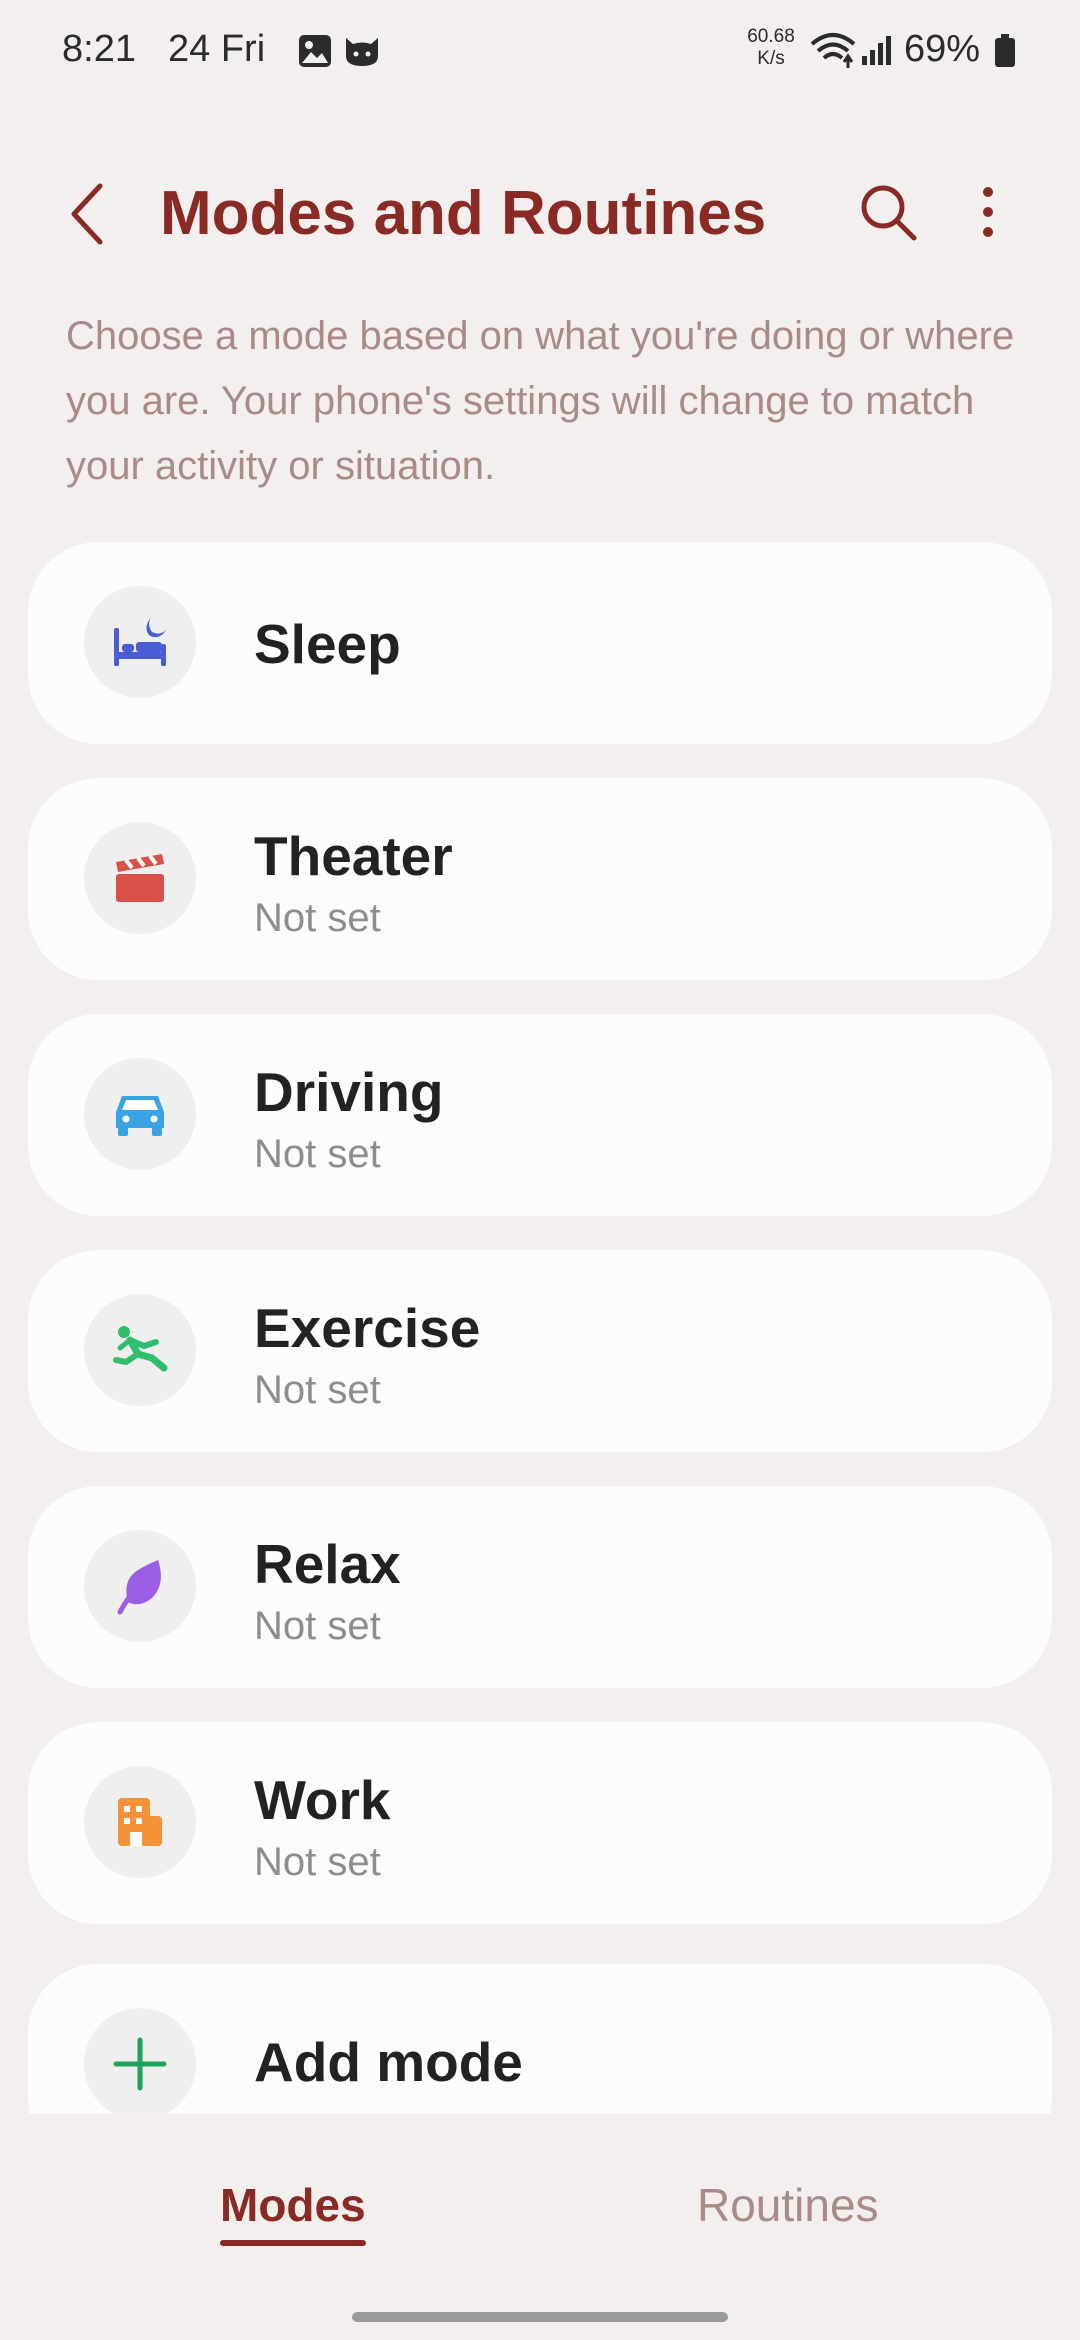 The image size is (1080, 2340). Describe the element at coordinates (327, 1564) in the screenshot. I see `mode-name: Relax` at that location.